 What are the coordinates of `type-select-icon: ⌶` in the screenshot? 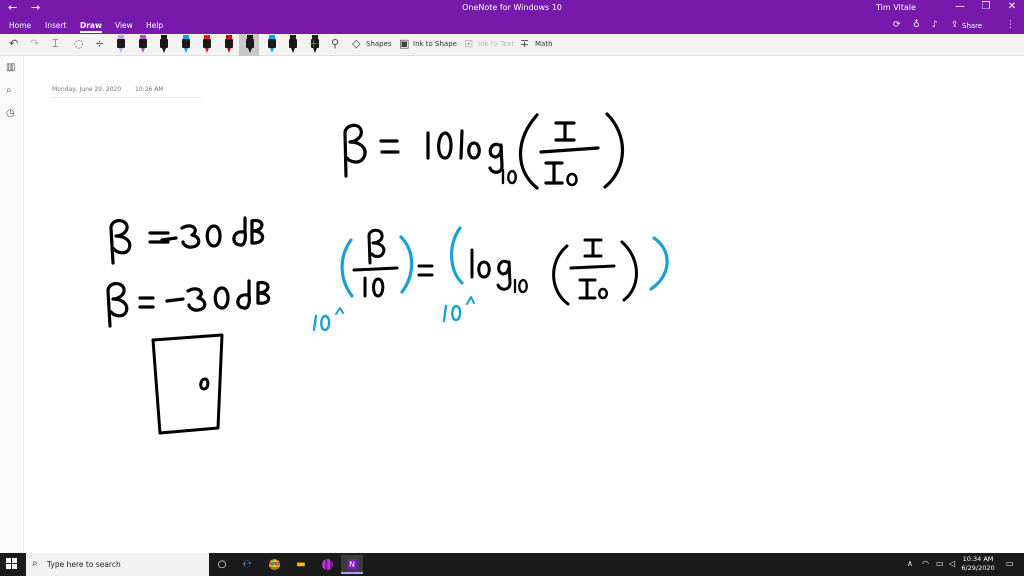 It's located at (55, 44).